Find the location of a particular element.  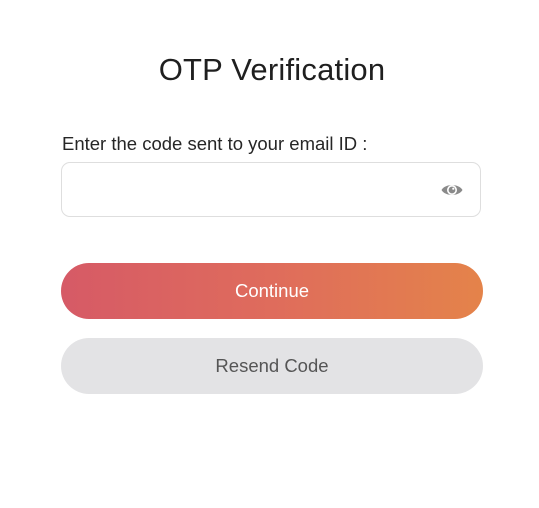

otp-code-field is located at coordinates (271, 190).